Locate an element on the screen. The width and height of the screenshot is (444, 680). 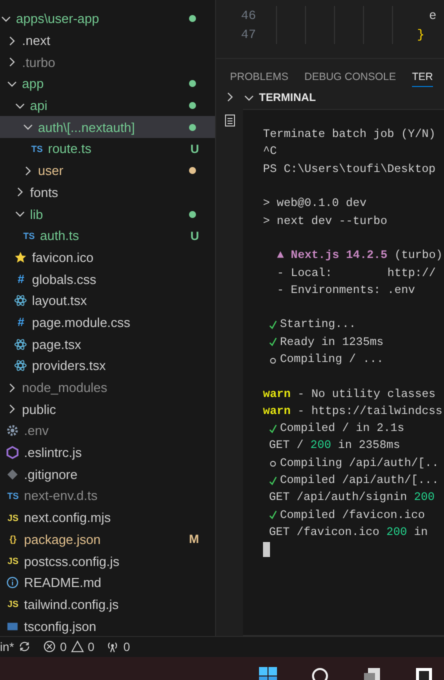
file-name: globals.css is located at coordinates (64, 279).